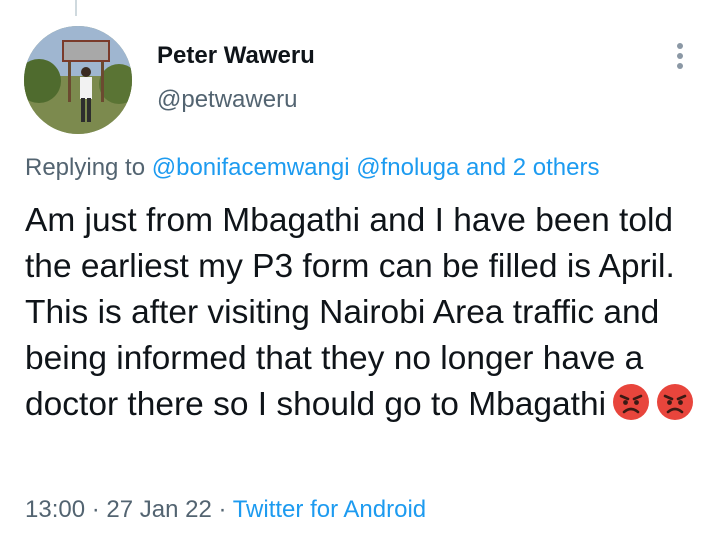 The height and width of the screenshot is (545, 720). What do you see at coordinates (486, 167) in the screenshot?
I see `reply-and-text: and` at bounding box center [486, 167].